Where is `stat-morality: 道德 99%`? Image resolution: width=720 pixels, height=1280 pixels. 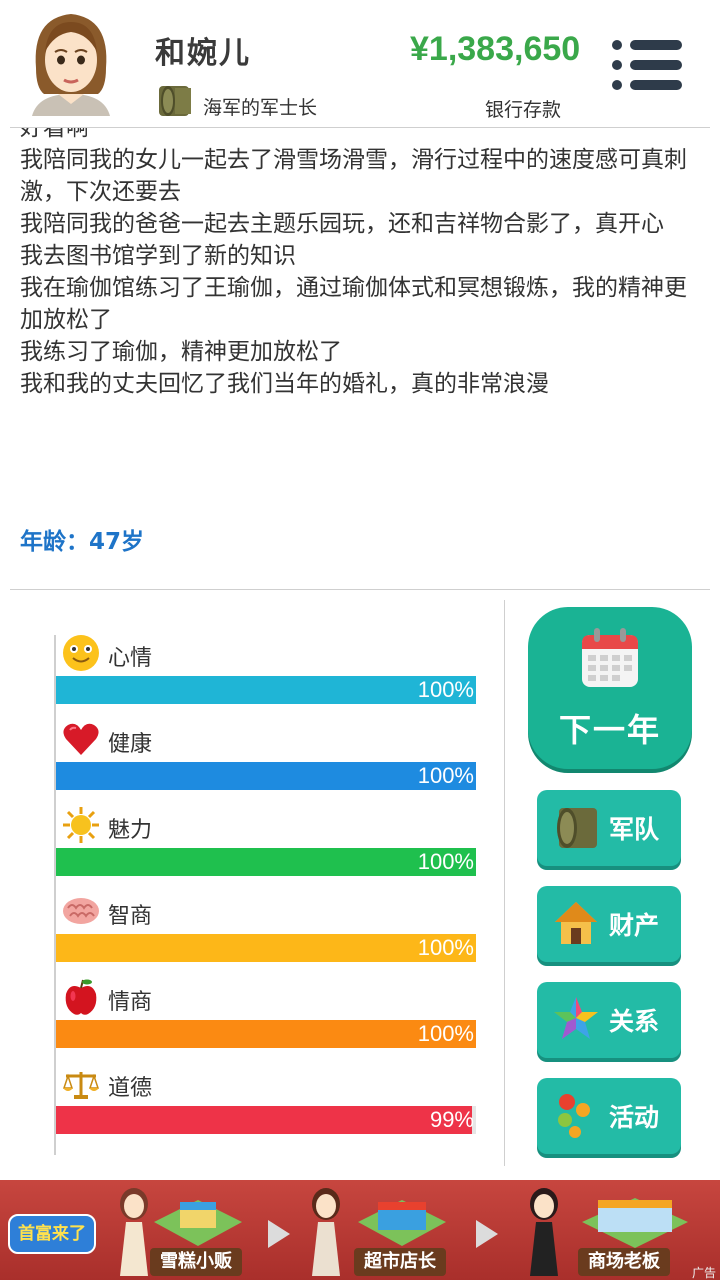
stat-morality: 道德 99% is located at coordinates (271, 1107).